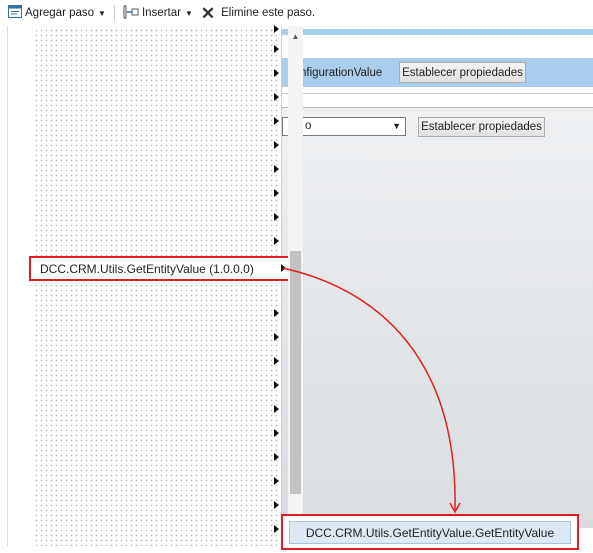 The height and width of the screenshot is (553, 593). I want to click on annotation-arrow, so click(371, 390).